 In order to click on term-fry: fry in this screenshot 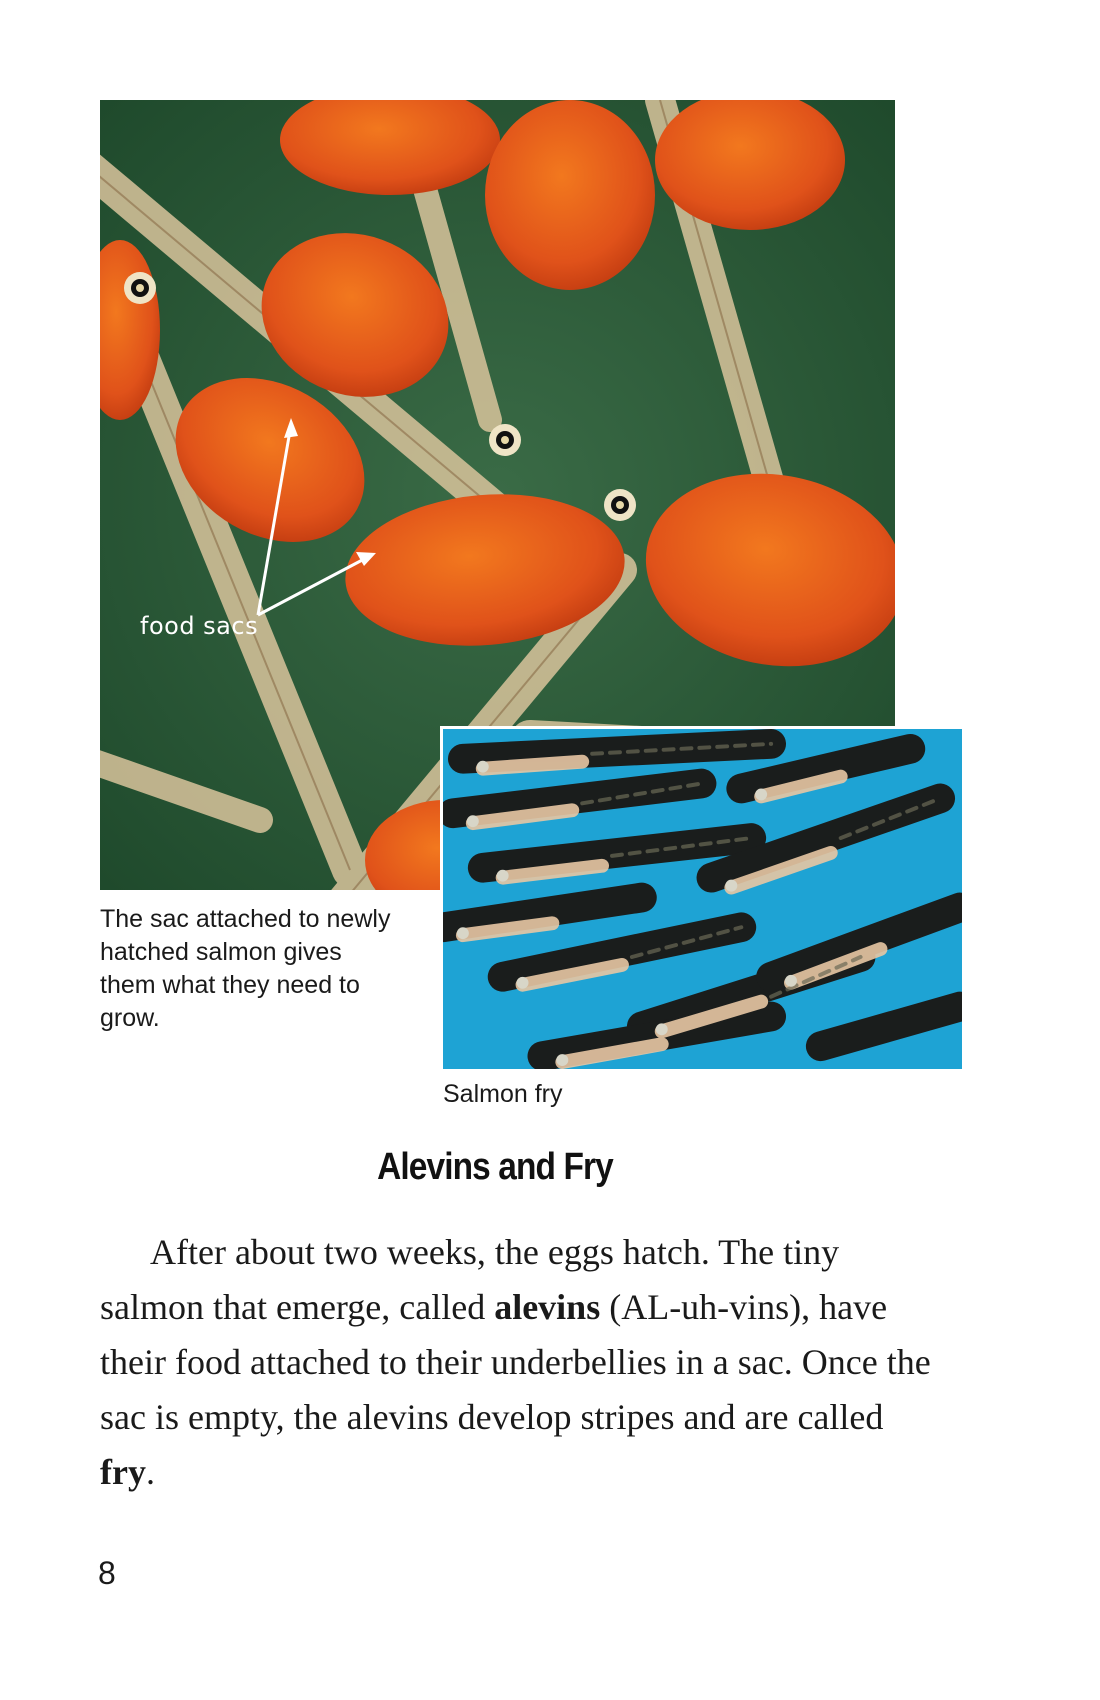, I will do `click(123, 1472)`.